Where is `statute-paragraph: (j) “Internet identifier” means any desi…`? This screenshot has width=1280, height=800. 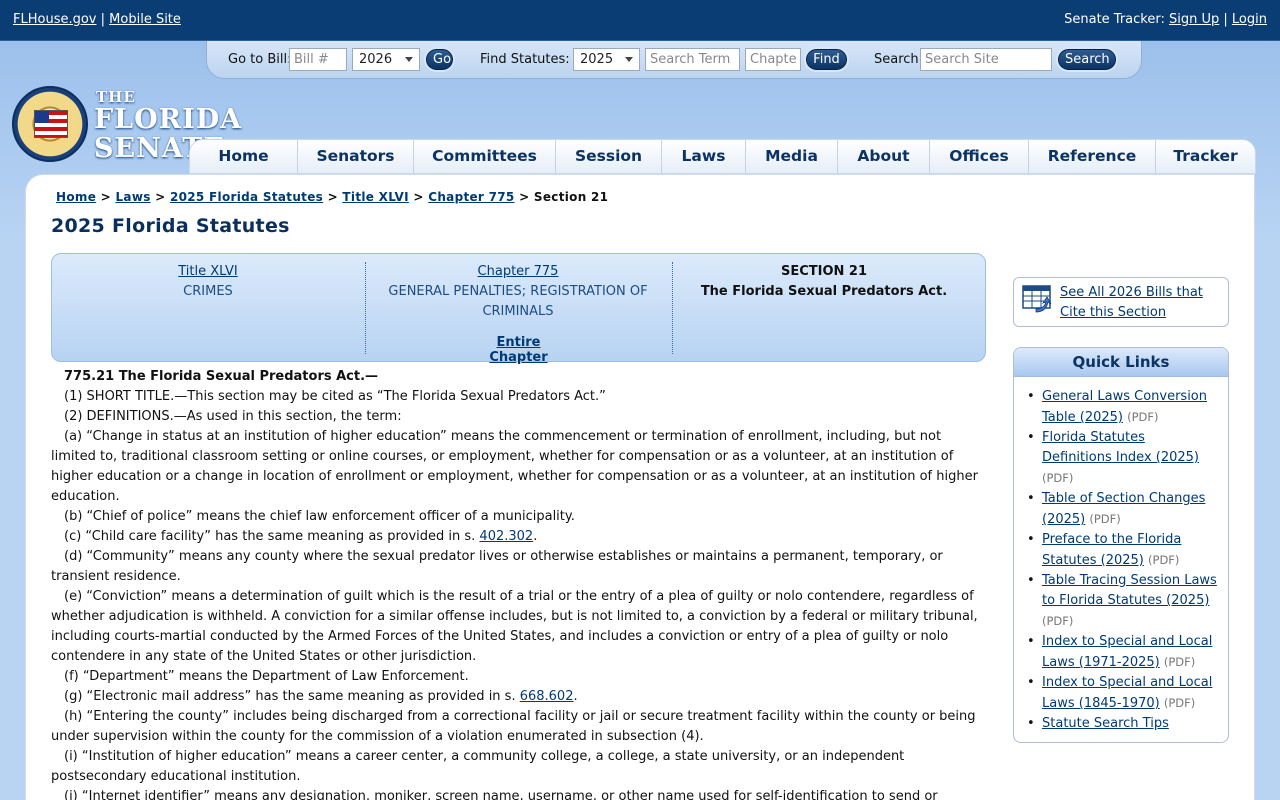
statute-paragraph: (j) “Internet identifier” means any desi… is located at coordinates (501, 794).